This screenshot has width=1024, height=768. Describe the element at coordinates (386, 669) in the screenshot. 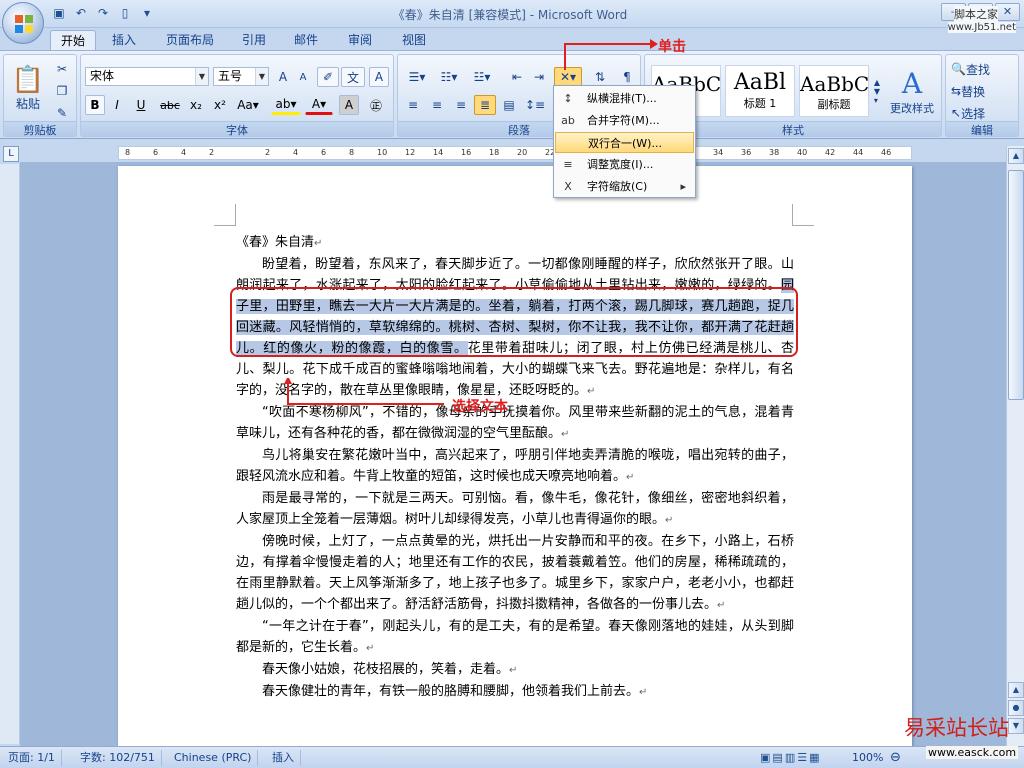

I see `paragraph-text: 春天像小姑娘，花枝招展的，笑着，走着。` at that location.